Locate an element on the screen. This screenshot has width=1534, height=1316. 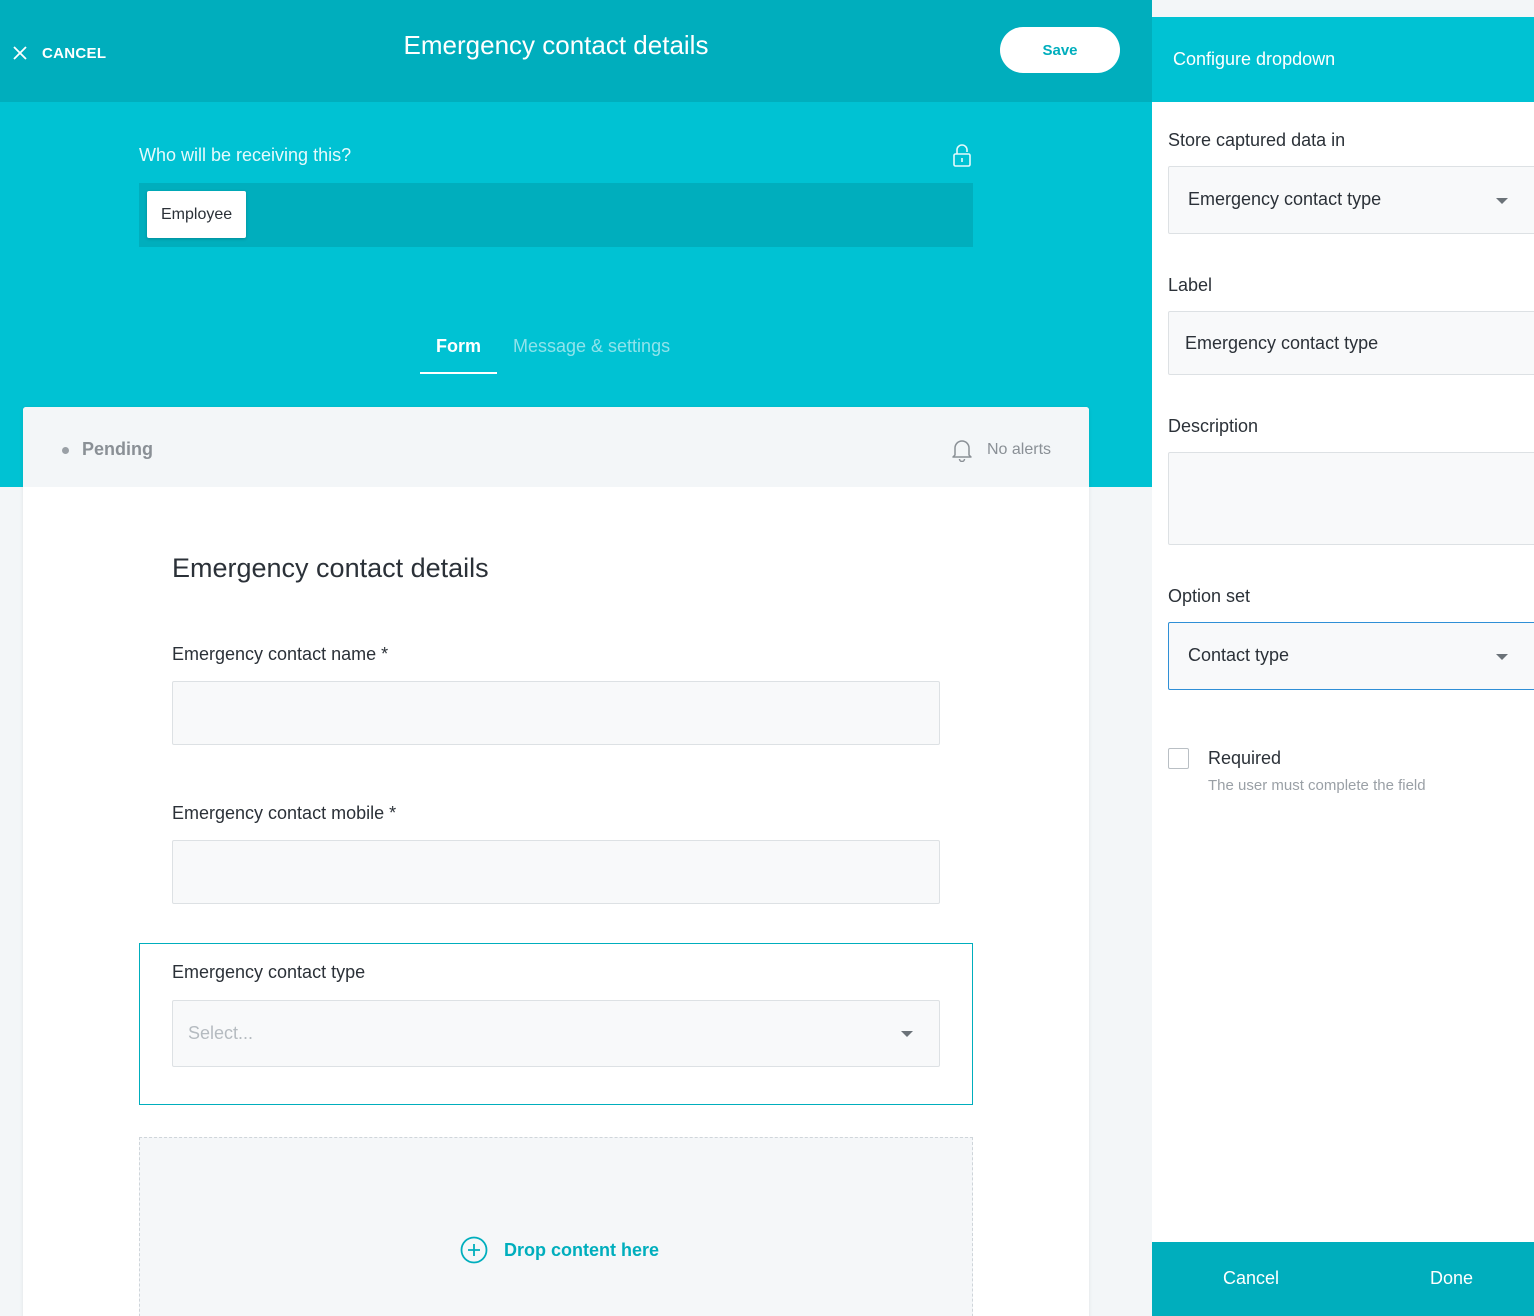
drop-zone: Drop content here is located at coordinates (556, 1226).